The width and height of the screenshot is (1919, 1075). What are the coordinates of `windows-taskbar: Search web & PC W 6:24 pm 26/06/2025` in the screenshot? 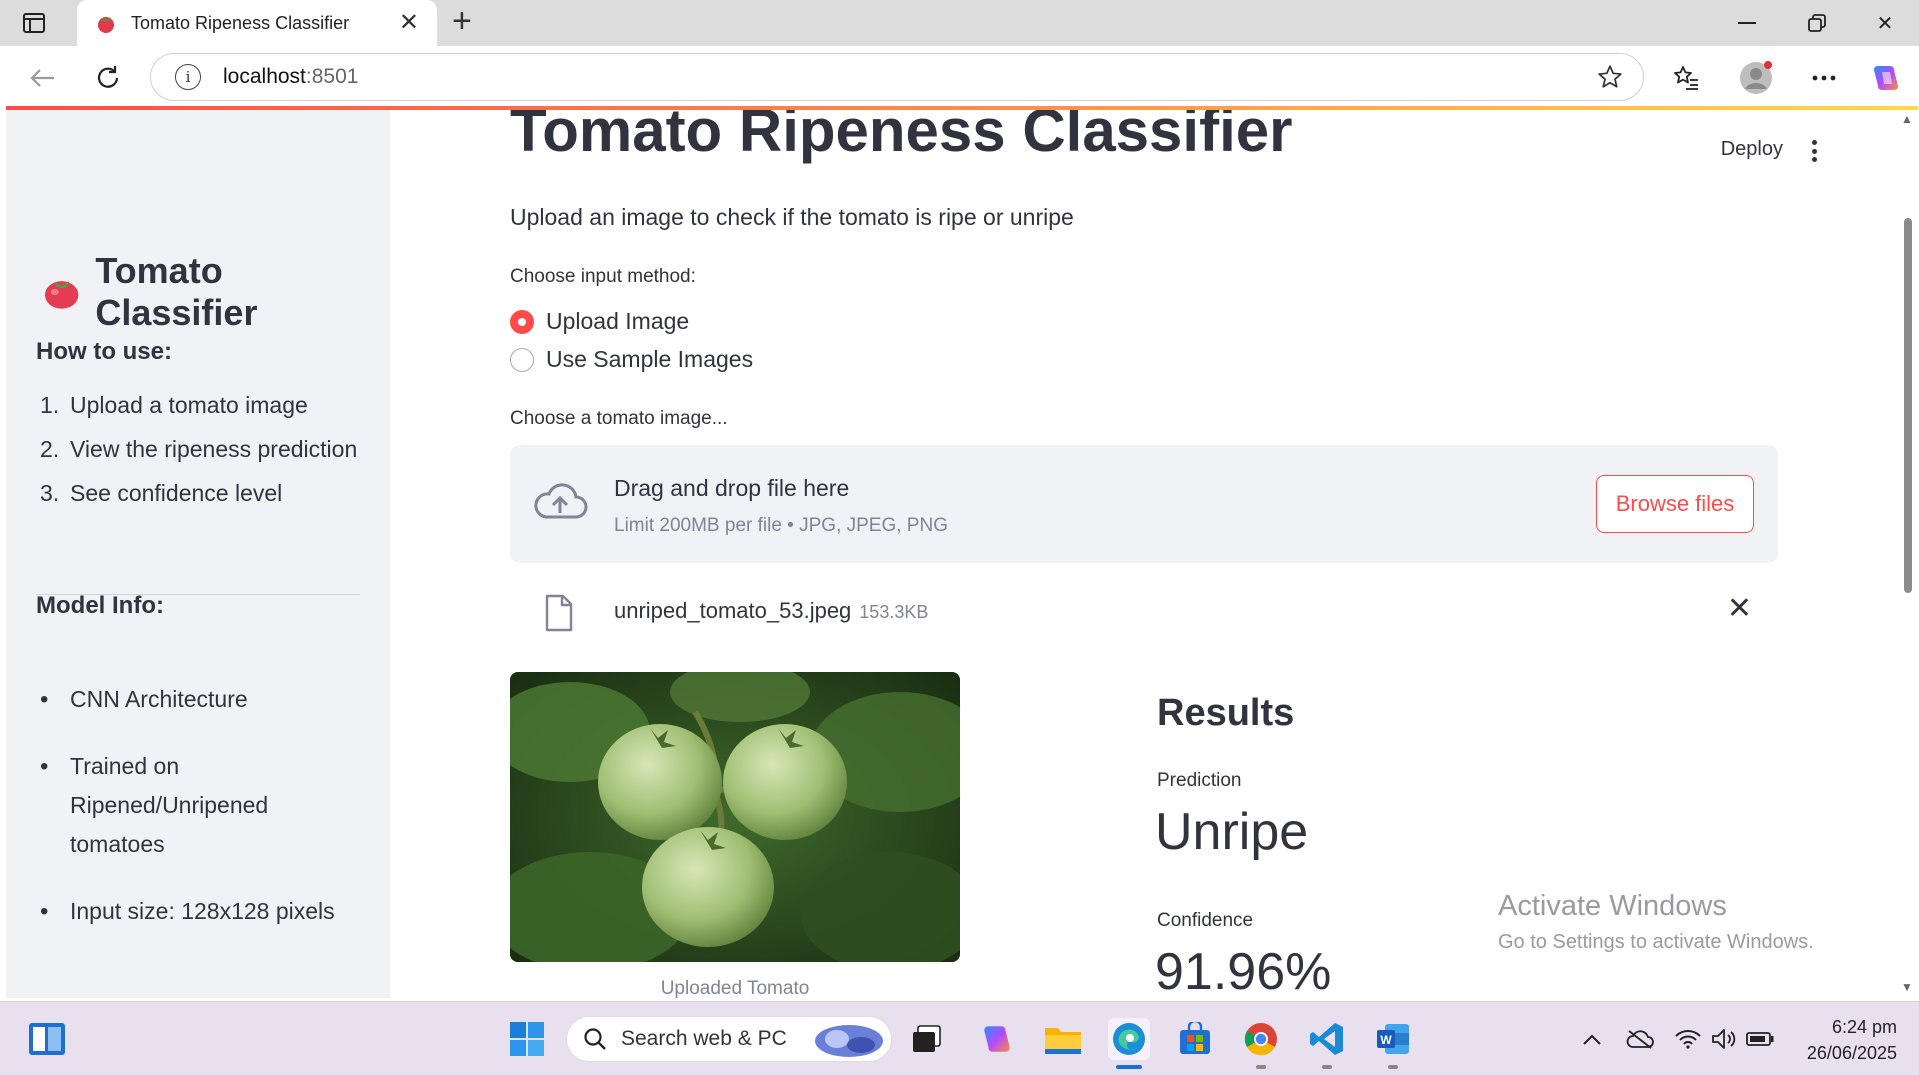 It's located at (959, 1038).